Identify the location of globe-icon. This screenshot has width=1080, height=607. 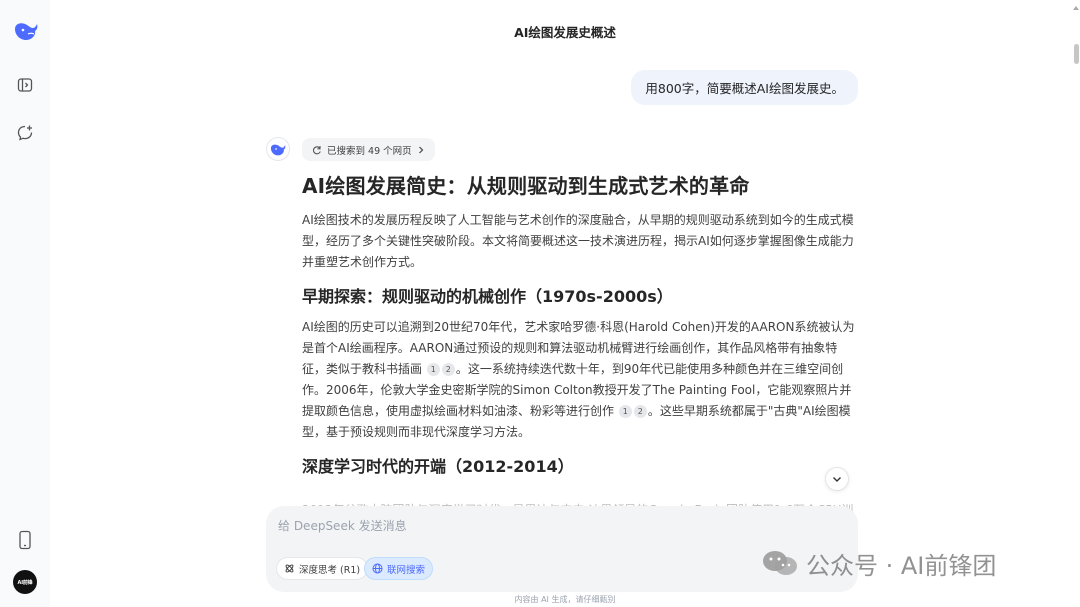
(377, 568).